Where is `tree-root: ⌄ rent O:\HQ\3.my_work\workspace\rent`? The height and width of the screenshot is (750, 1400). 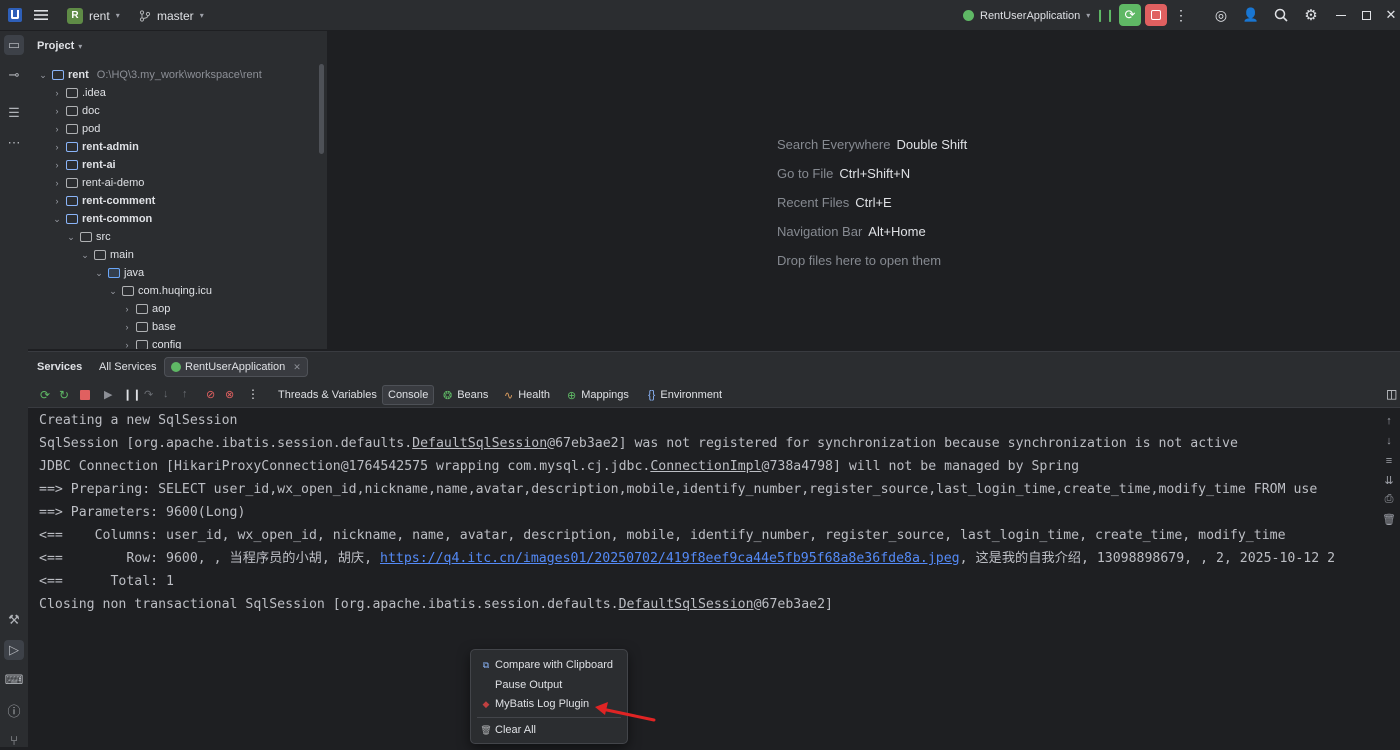 tree-root: ⌄ rent O:\HQ\3.my_work\workspace\rent is located at coordinates (150, 75).